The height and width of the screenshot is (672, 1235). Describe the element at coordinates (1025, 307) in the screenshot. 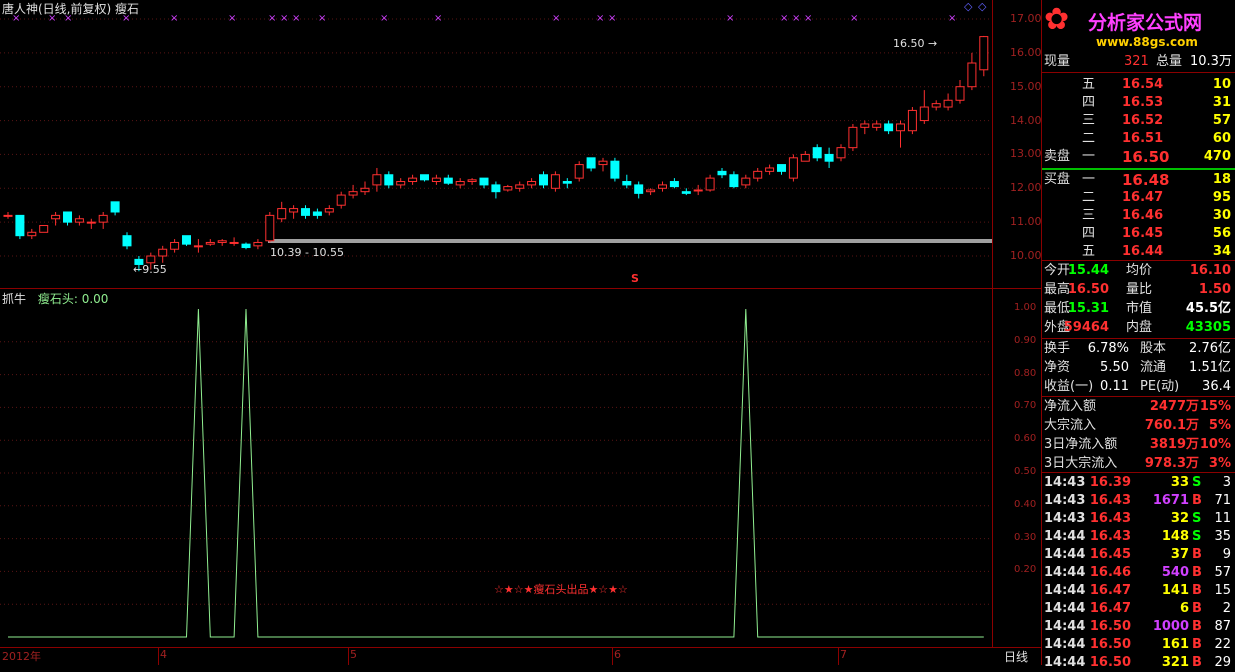

I see `indicator-tick-label: 1.00` at that location.